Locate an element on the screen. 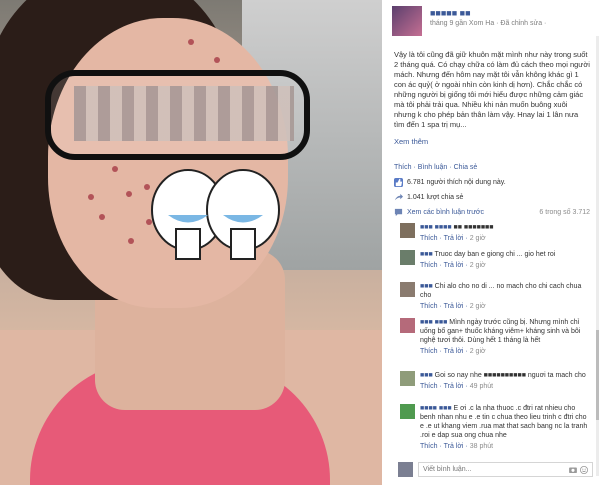  view-previous-comments-row: Xem các bình luận trước 6 trong số 3.712 is located at coordinates (492, 212).